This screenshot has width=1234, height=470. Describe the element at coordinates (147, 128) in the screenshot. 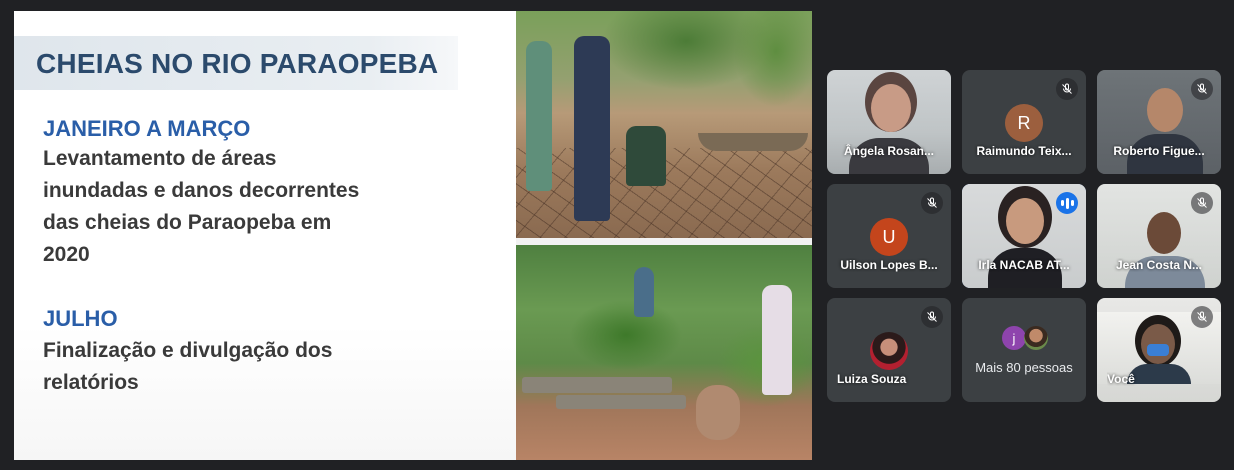

I see `section1-heading: JANEIRO A MARÇO` at that location.